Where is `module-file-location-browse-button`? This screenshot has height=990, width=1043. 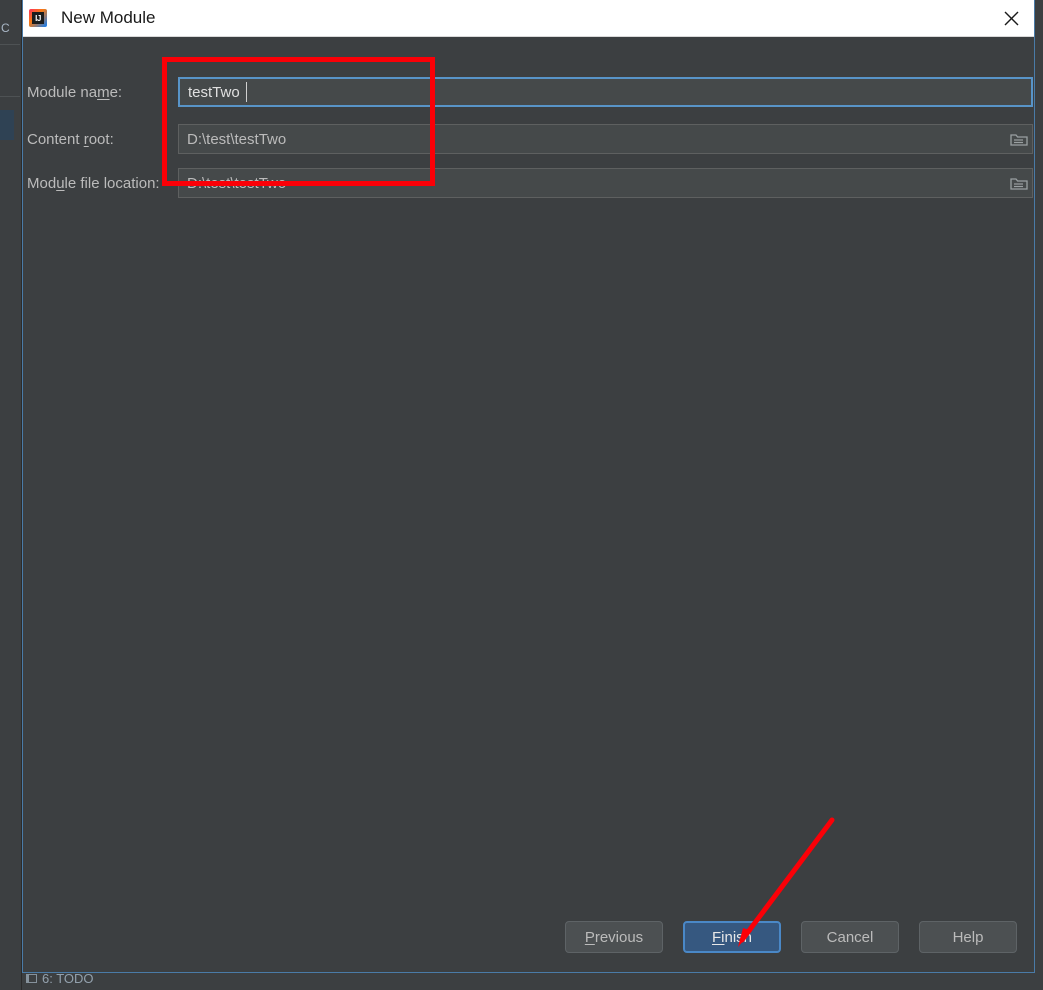 module-file-location-browse-button is located at coordinates (1019, 183).